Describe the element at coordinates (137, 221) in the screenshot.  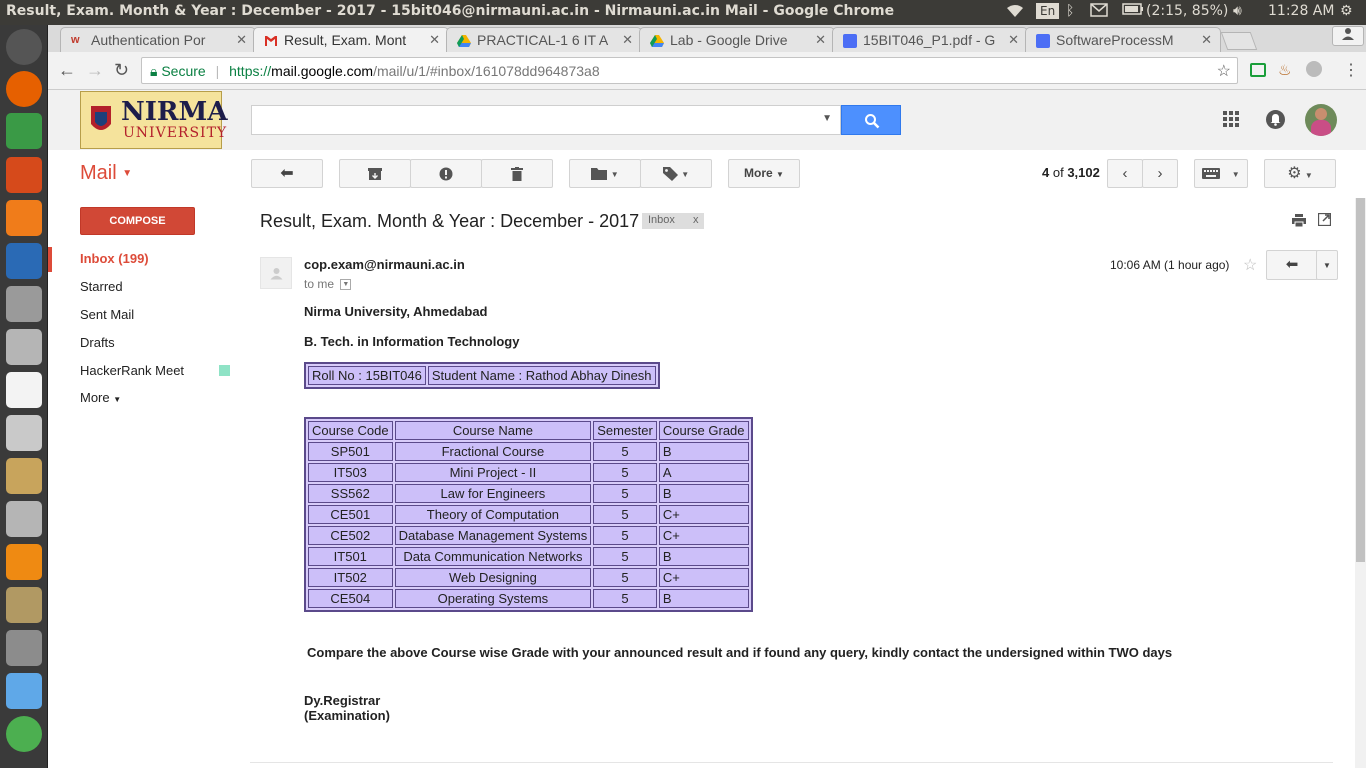
I see `compose-button: COMPOSE` at that location.